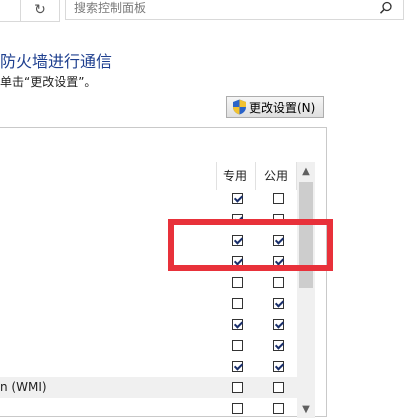 The width and height of the screenshot is (416, 419). What do you see at coordinates (48, 82) in the screenshot?
I see `instruction-text: 单击“更改设置”。` at bounding box center [48, 82].